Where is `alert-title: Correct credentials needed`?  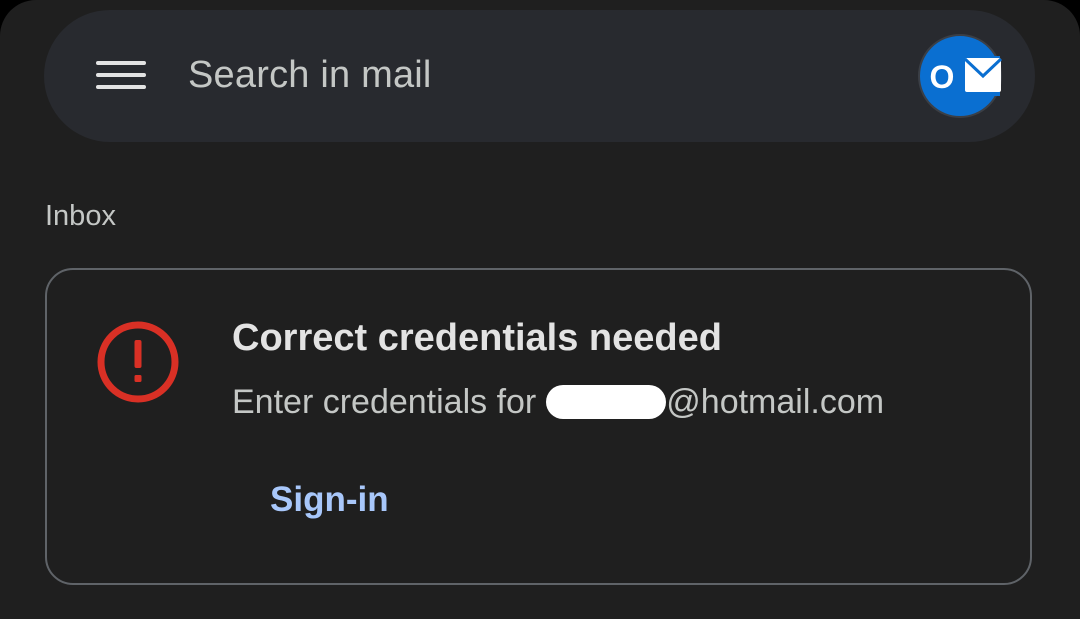
alert-title: Correct credentials needed is located at coordinates (477, 338).